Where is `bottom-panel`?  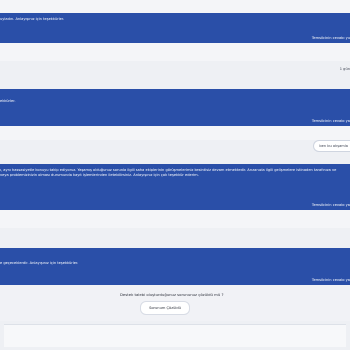 bottom-panel is located at coordinates (175, 335).